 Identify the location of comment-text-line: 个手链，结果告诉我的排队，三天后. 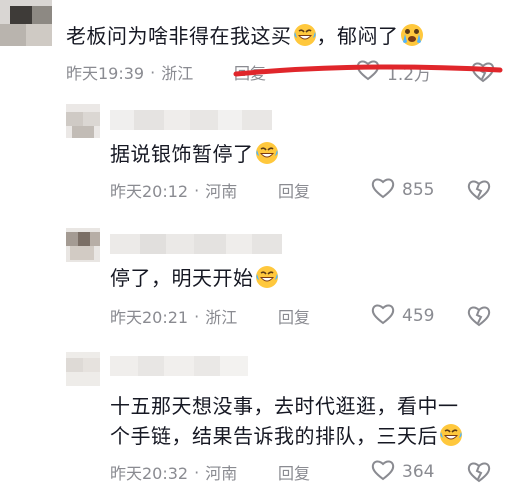
(286, 436).